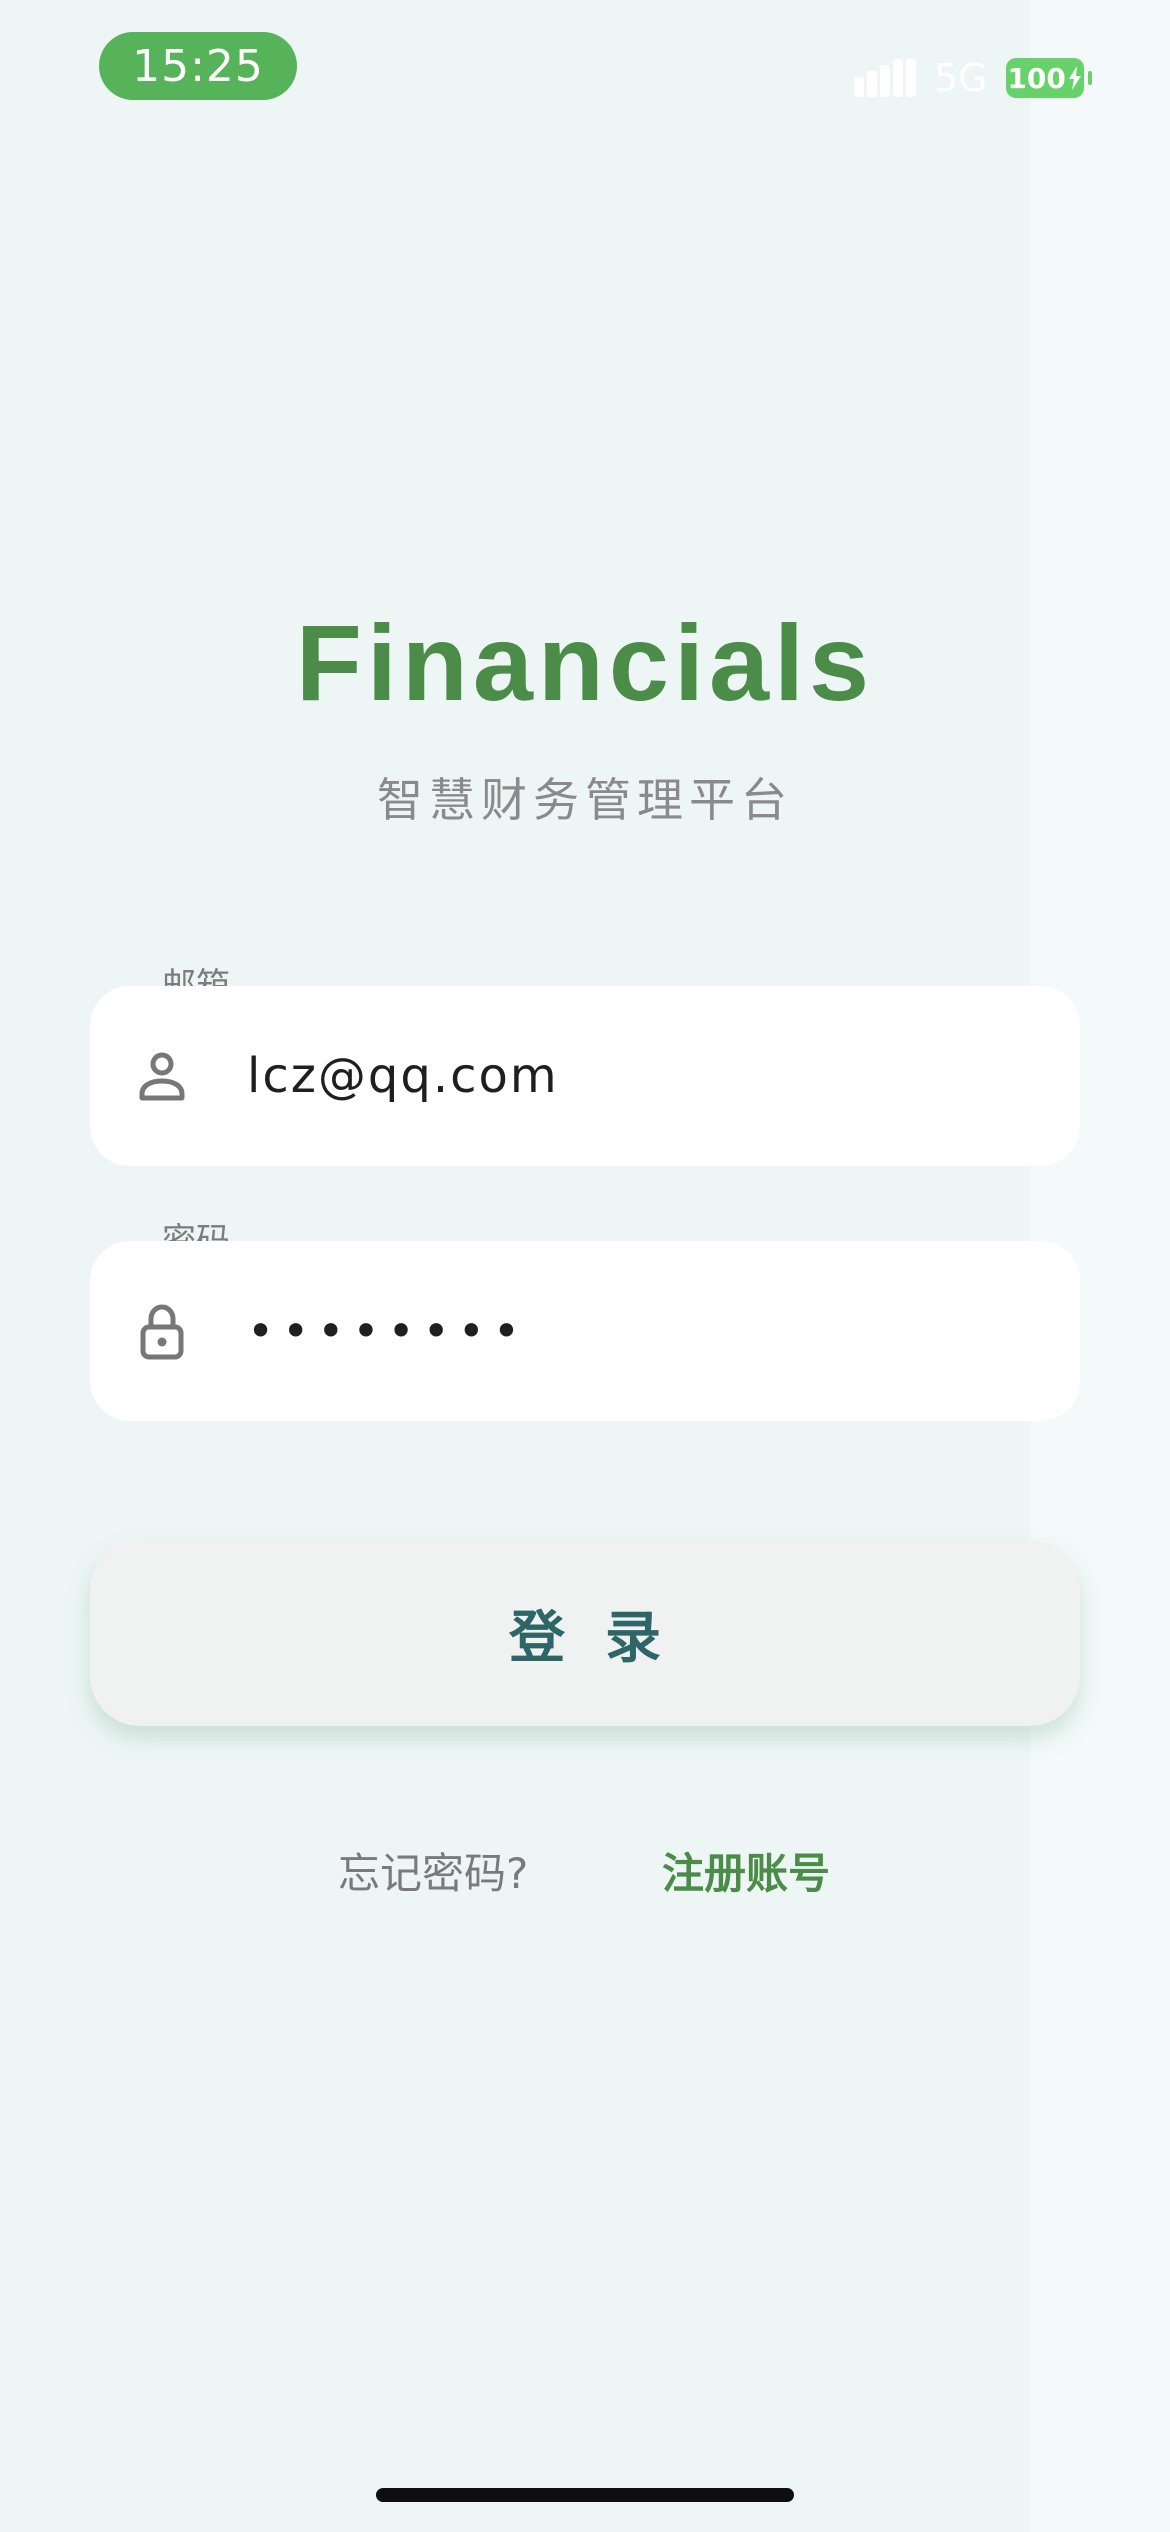  I want to click on password-field: ••••••••, so click(585, 1331).